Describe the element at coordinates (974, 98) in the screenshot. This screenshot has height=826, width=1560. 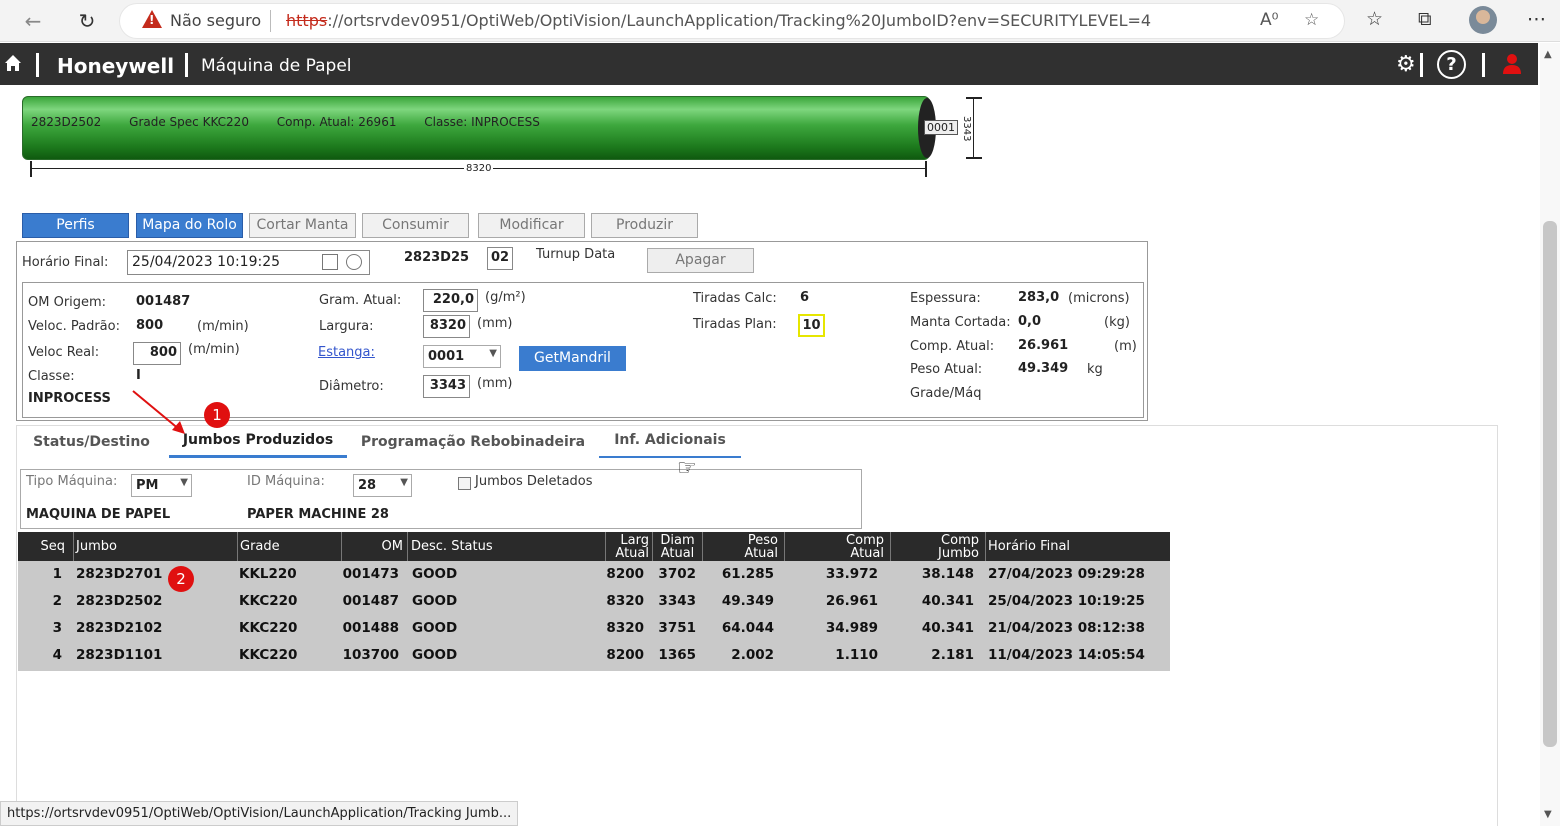
I see `dimension-tick` at that location.